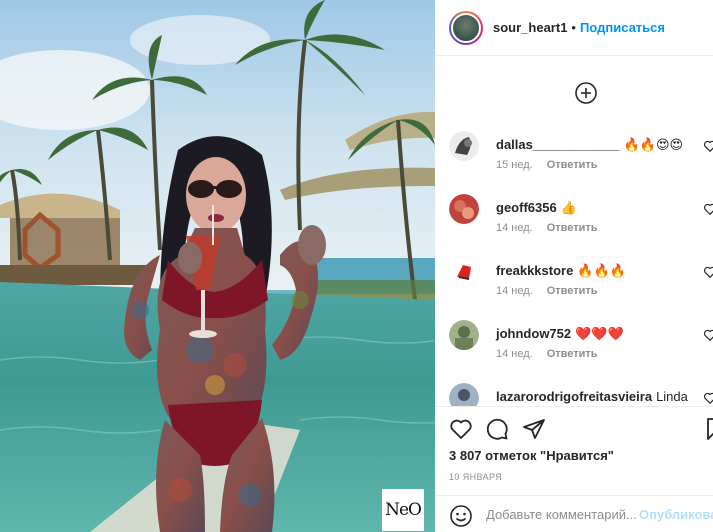  What do you see at coordinates (558, 144) in the screenshot?
I see `comment-username: dallas____________` at bounding box center [558, 144].